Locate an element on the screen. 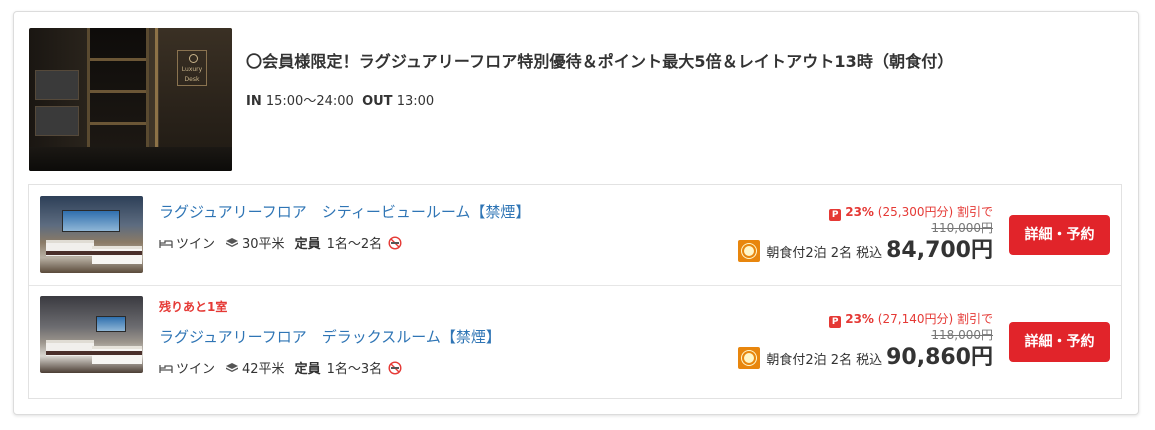 The height and width of the screenshot is (430, 1155). price-line: 朝食付2泊 2名 税込 90,860円 is located at coordinates (865, 358).